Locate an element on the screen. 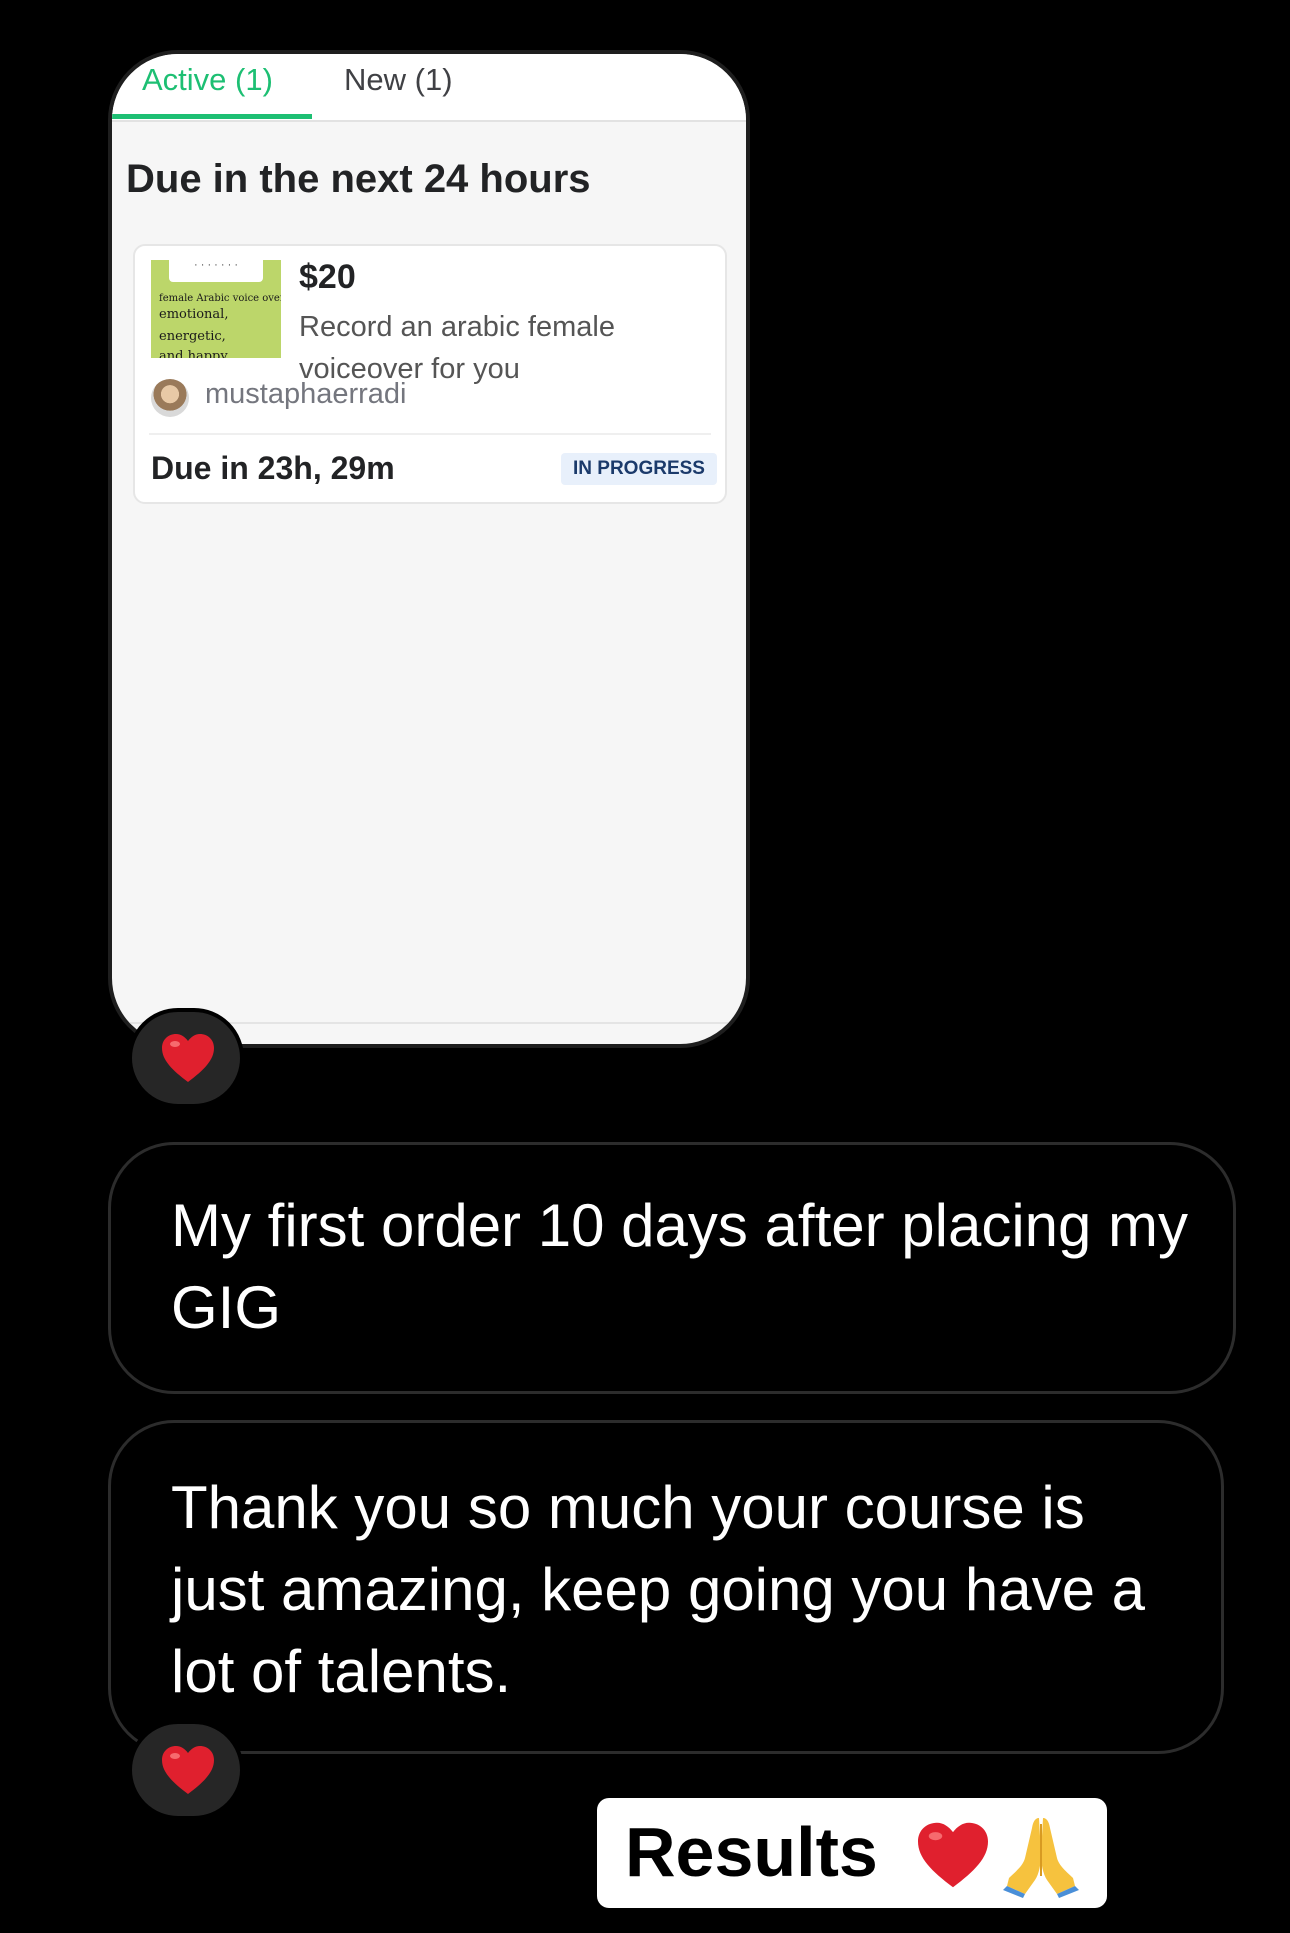 The image size is (1290, 1933). section-title: Due in the next 24 hours is located at coordinates (358, 179).